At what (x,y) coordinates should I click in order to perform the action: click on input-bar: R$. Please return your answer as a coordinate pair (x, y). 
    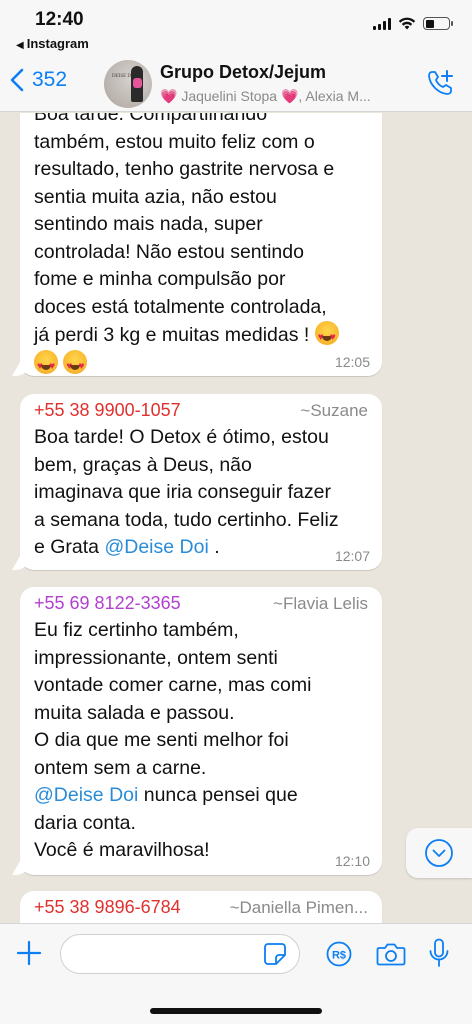
    Looking at the image, I should click on (236, 973).